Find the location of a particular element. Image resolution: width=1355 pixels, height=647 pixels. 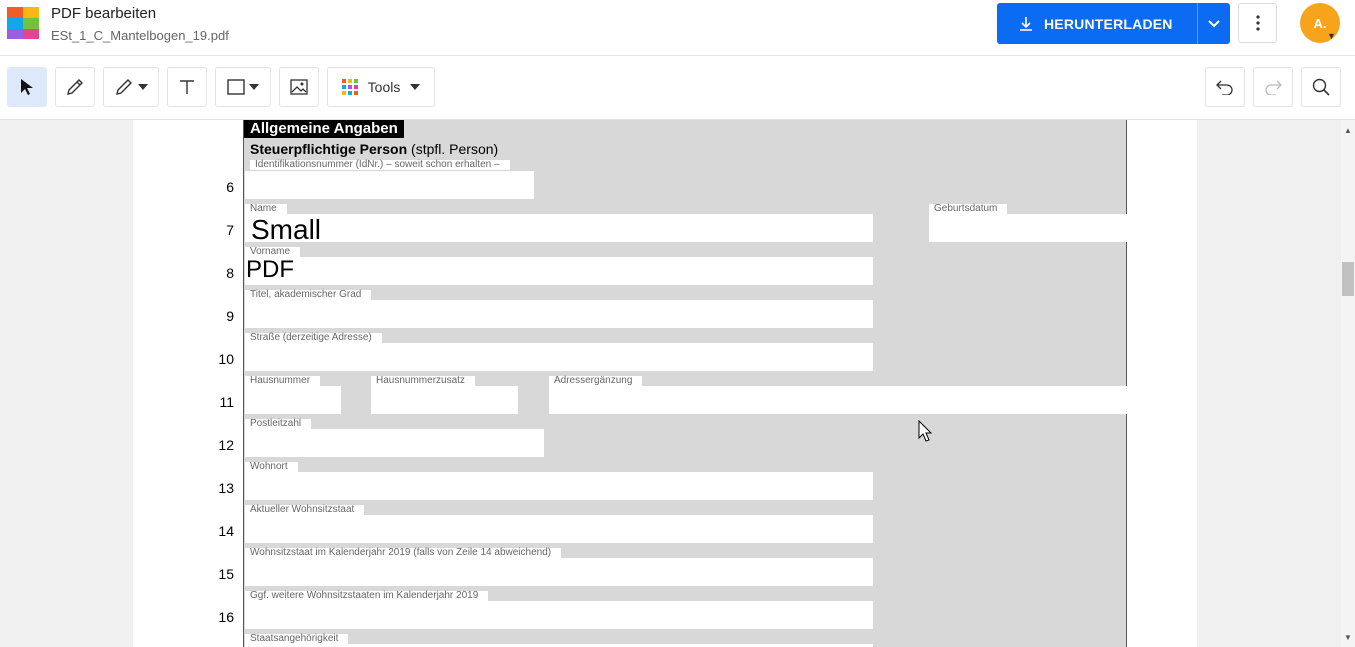

tools-menu-button: Tools is located at coordinates (381, 87).